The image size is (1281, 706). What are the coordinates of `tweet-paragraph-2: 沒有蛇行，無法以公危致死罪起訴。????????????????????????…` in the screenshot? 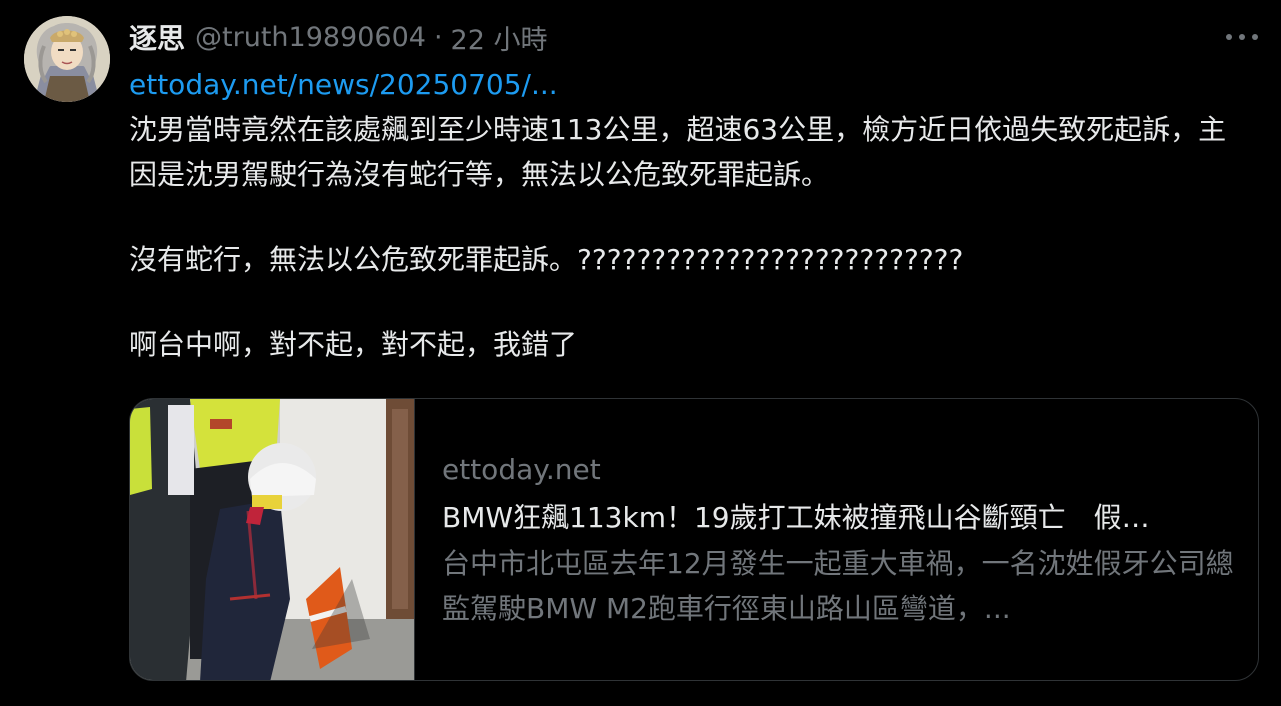 It's located at (546, 259).